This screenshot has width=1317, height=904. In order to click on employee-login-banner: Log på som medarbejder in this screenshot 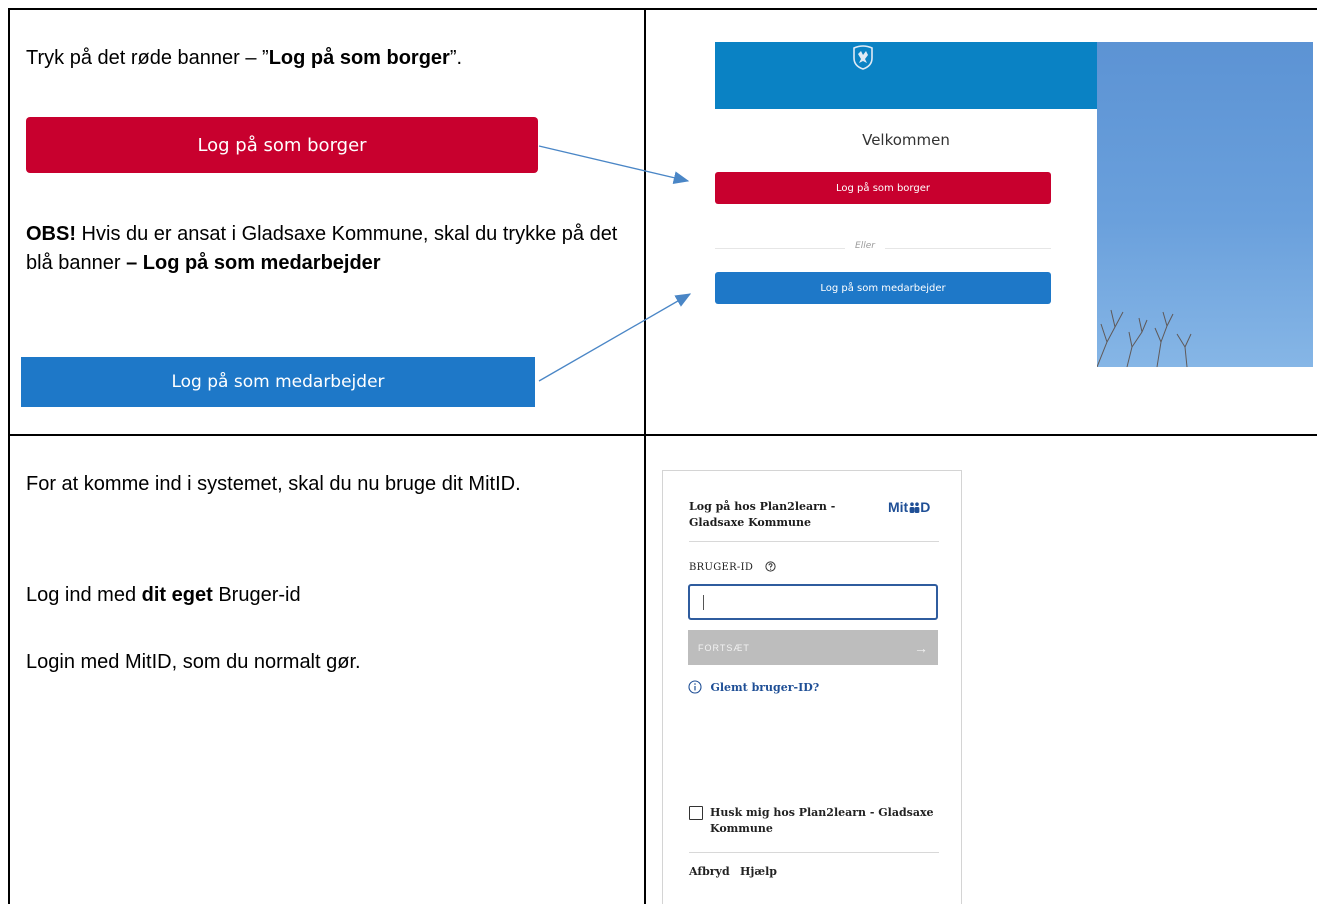, I will do `click(278, 382)`.